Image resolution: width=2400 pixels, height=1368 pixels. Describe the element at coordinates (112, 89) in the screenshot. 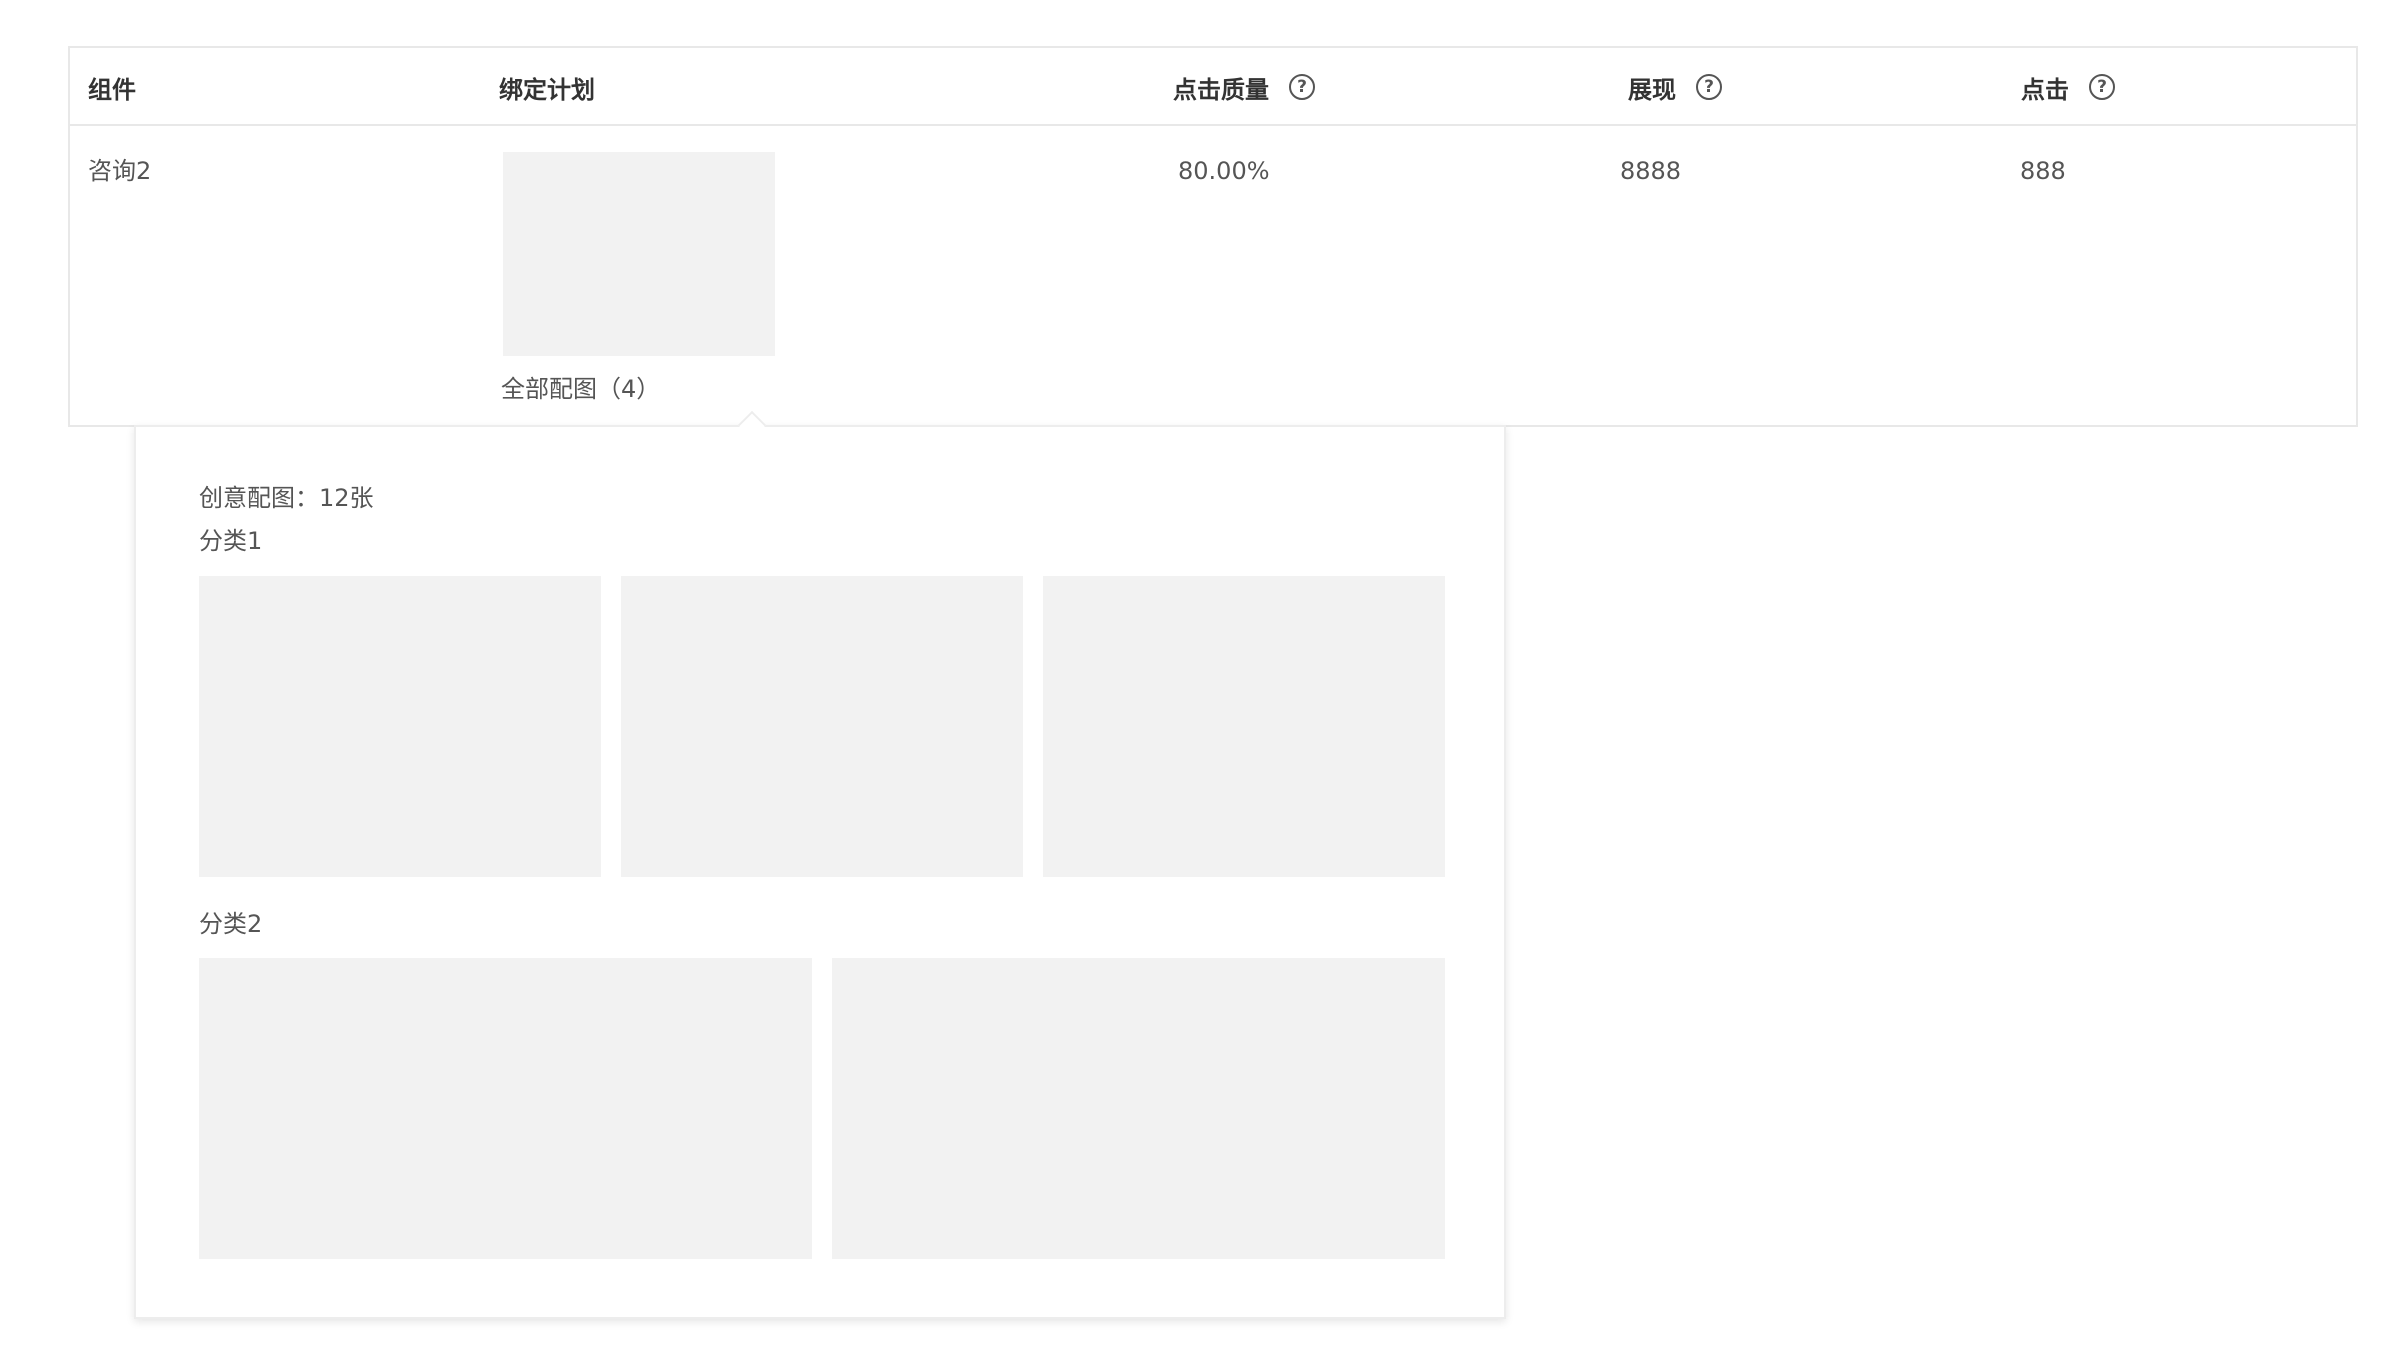

I see `header-component-label: 组件` at that location.